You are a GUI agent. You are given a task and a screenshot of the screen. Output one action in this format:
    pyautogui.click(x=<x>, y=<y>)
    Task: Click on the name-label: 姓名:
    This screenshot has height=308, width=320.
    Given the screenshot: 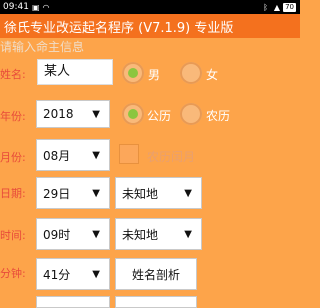 What is the action you would take?
    pyautogui.click(x=13, y=74)
    